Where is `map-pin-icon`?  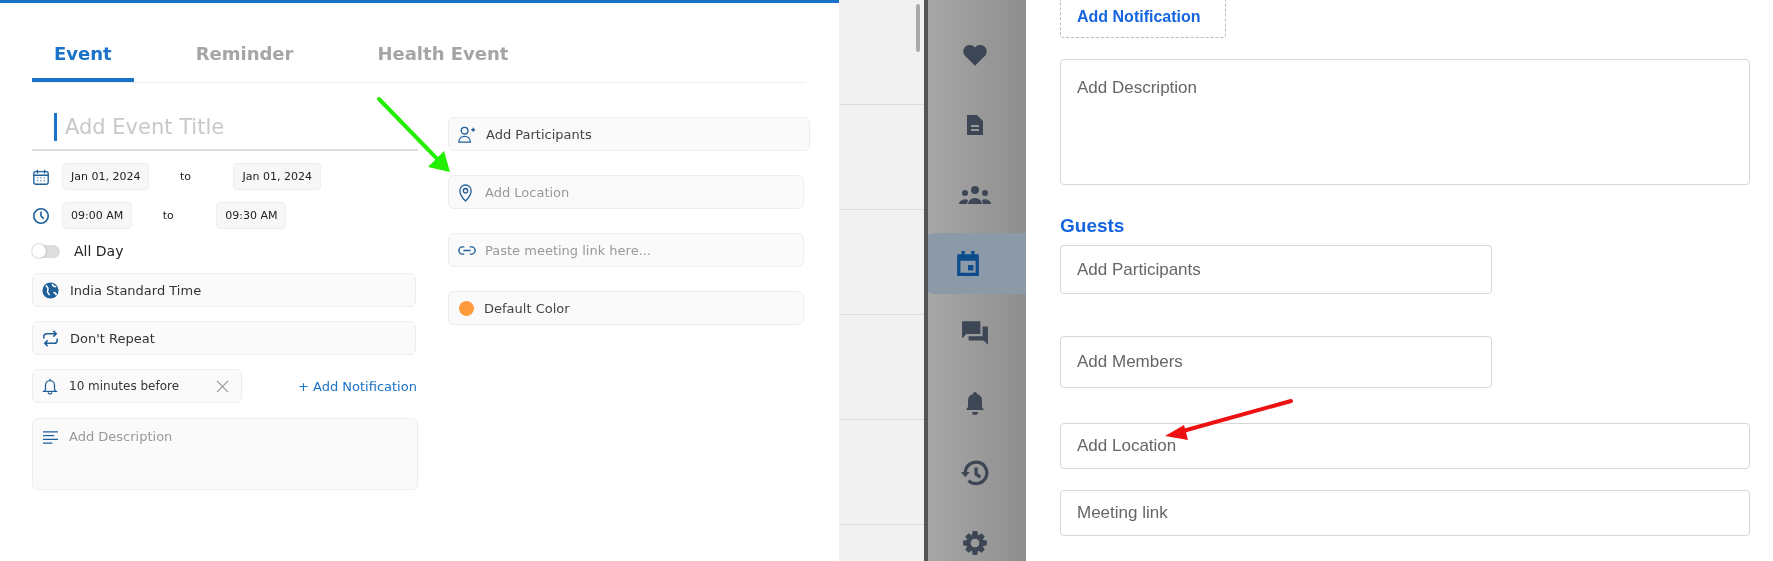
map-pin-icon is located at coordinates (465, 192).